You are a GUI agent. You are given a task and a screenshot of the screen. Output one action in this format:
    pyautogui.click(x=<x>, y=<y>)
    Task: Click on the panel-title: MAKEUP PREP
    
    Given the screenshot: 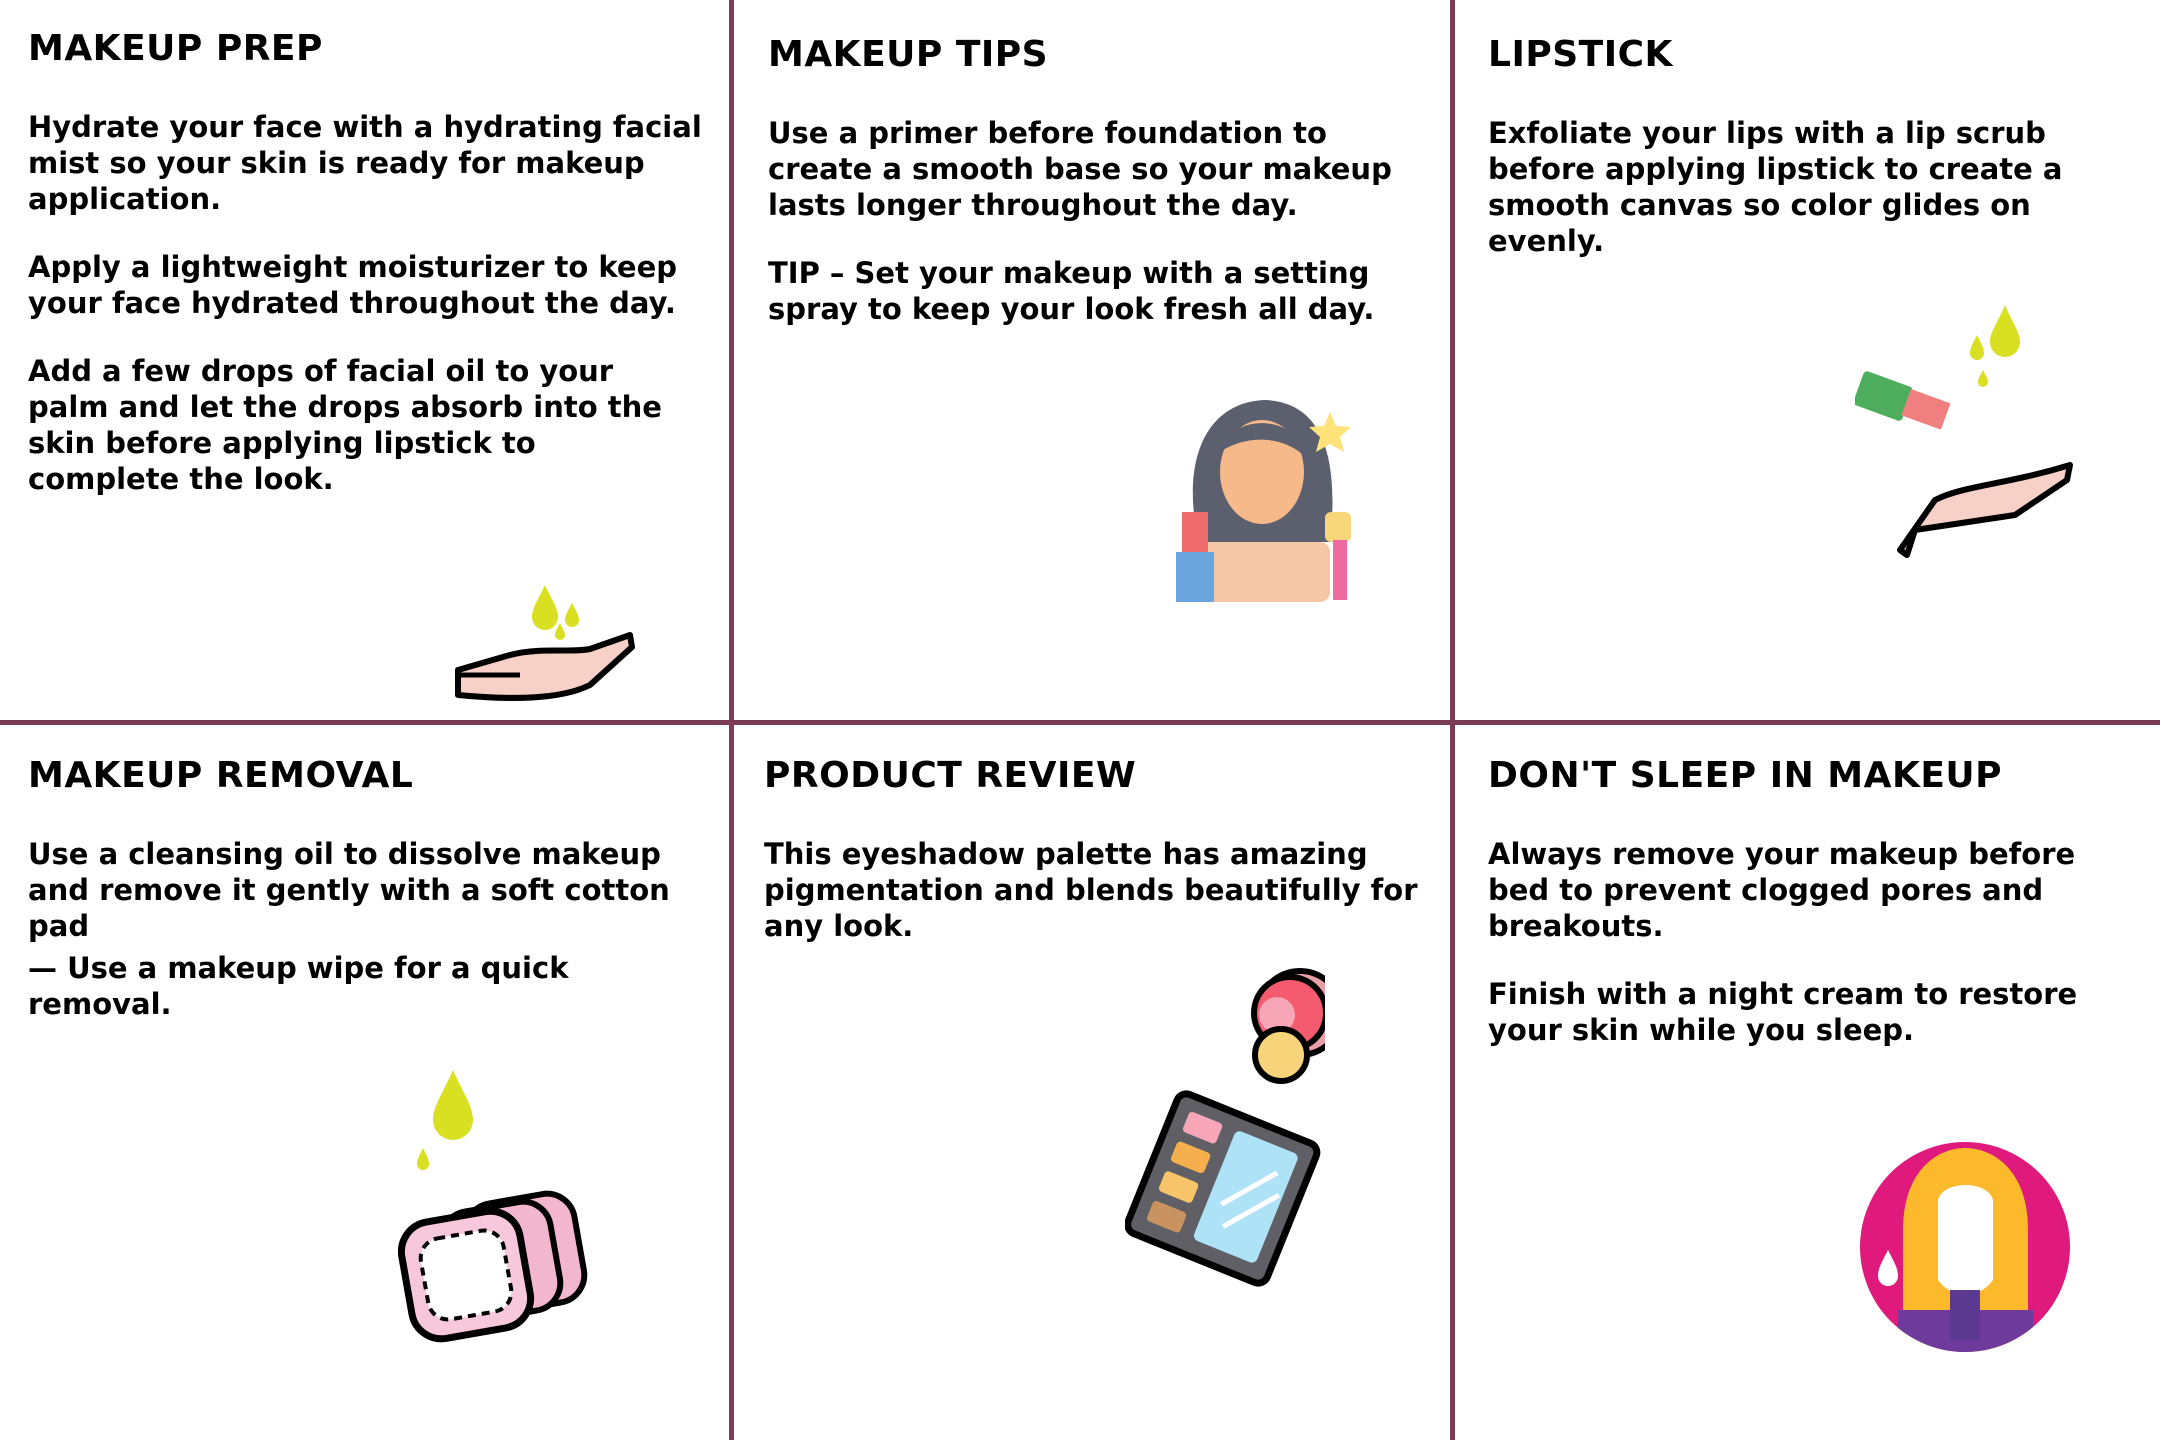 What is the action you would take?
    pyautogui.click(x=175, y=48)
    